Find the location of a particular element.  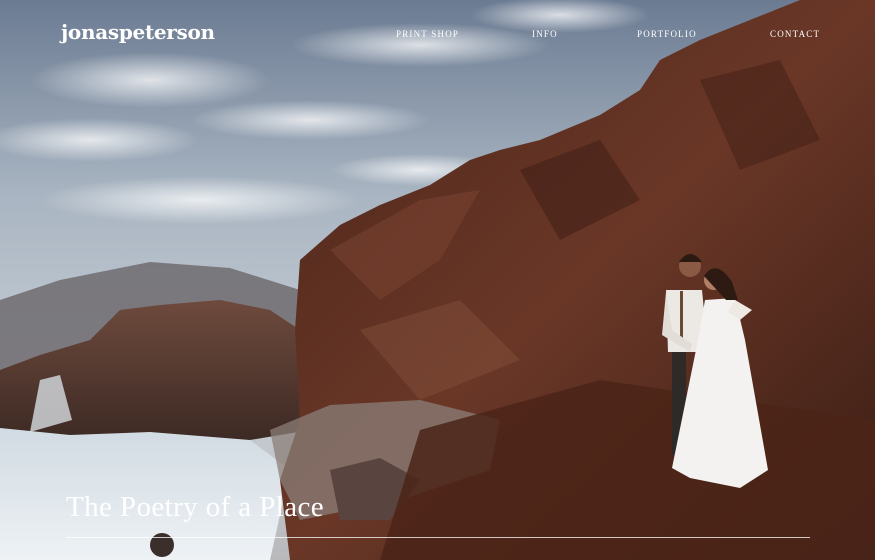

site-logo: jonaspeterson is located at coordinates (138, 32).